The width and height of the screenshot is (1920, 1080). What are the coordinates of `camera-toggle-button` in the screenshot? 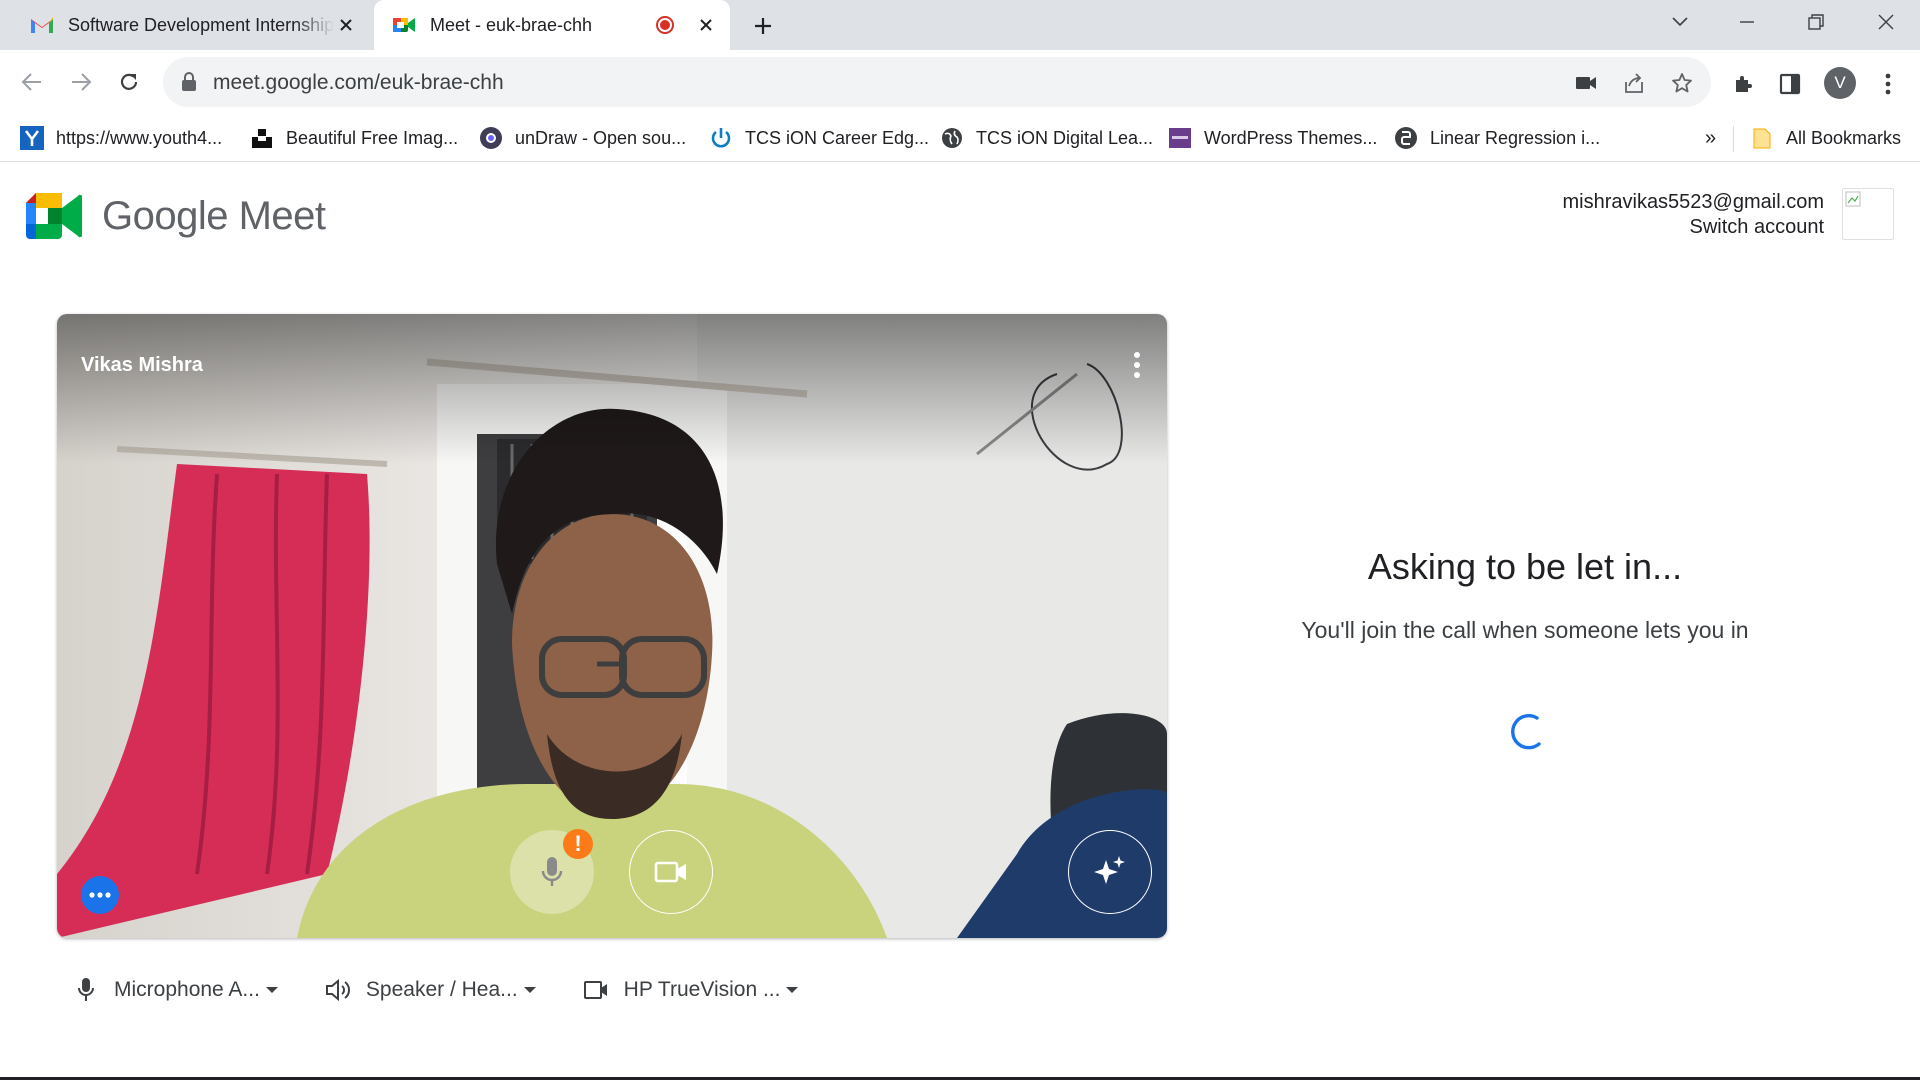 It's located at (671, 872).